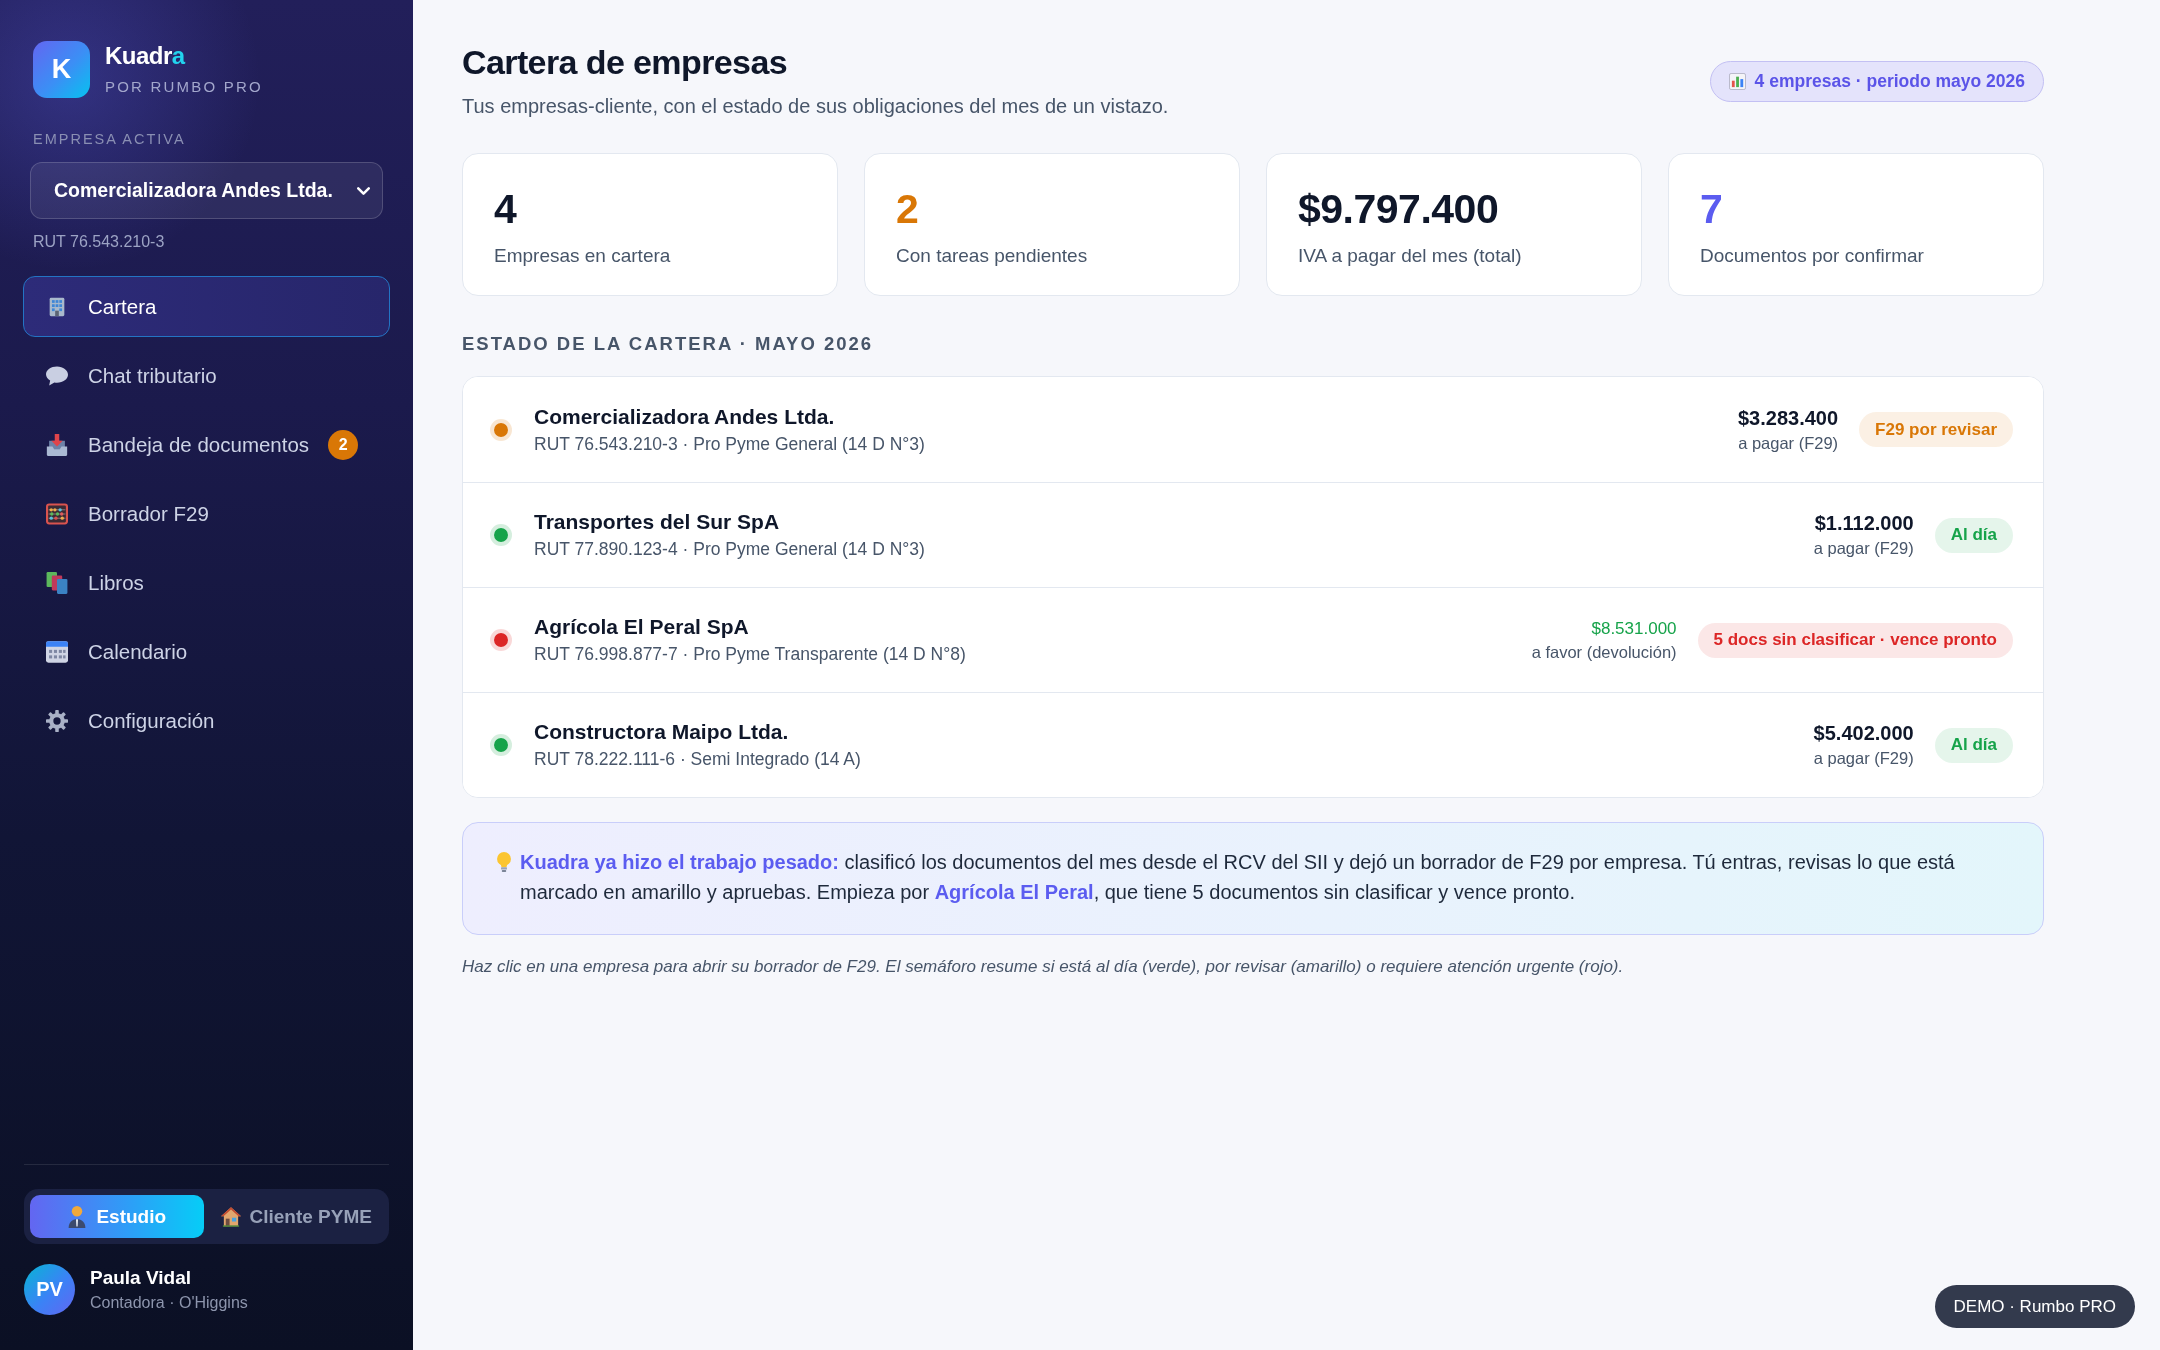 Image resolution: width=2160 pixels, height=1350 pixels. Describe the element at coordinates (625, 62) in the screenshot. I see `page-title: Cartera de empresas` at that location.